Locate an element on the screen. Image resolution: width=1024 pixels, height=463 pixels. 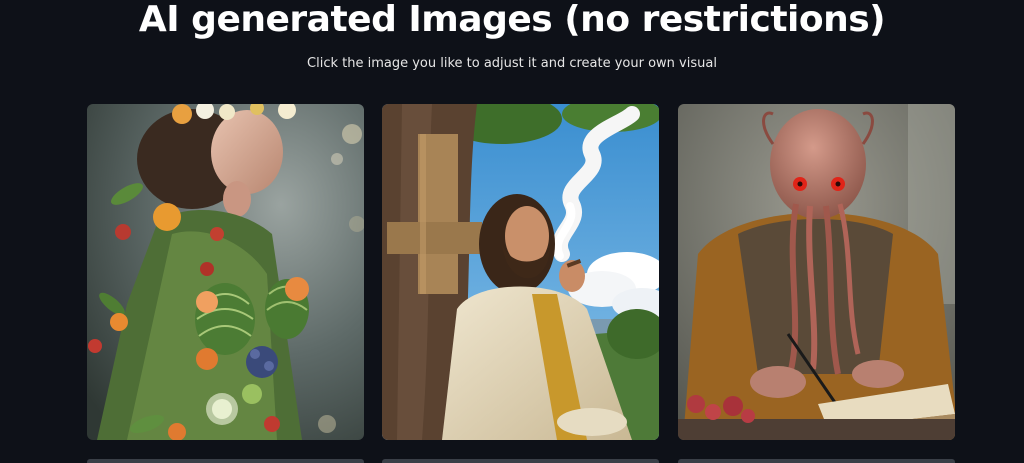
page-title: AI generated Images (no restrictions) is located at coordinates (512, 20).